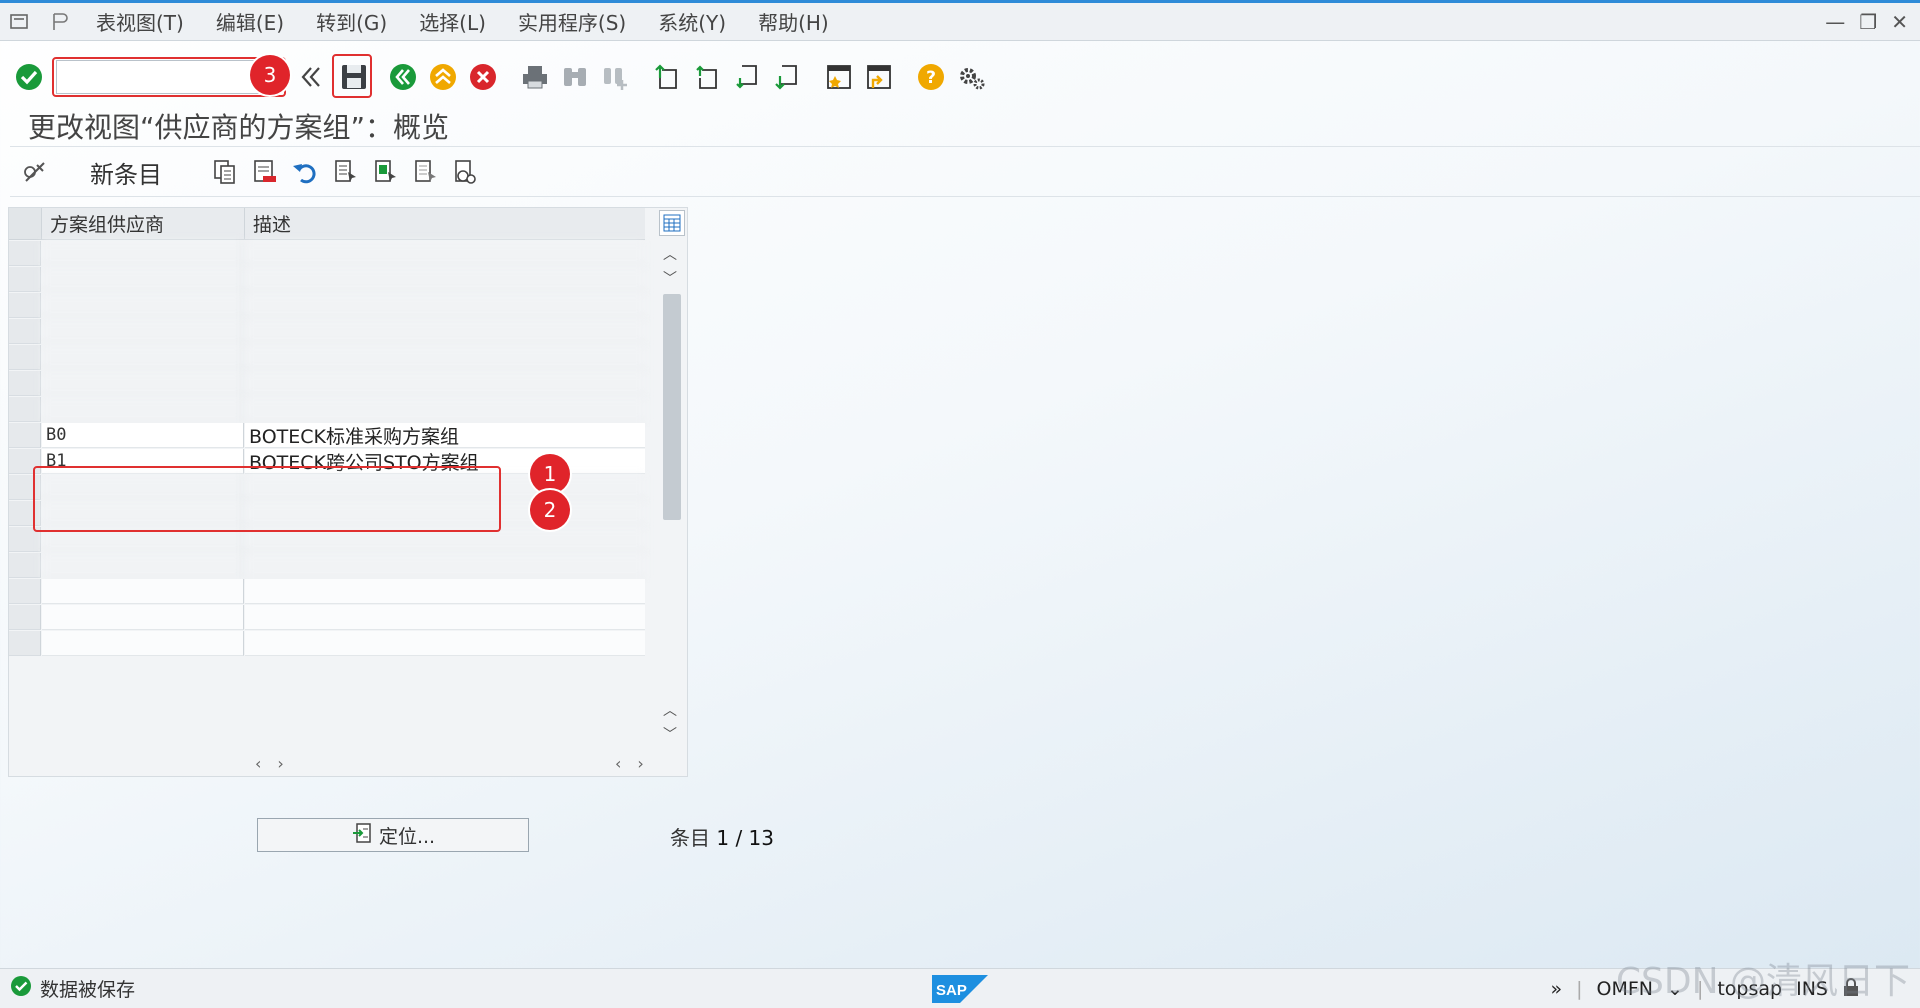 The height and width of the screenshot is (1008, 1920). Describe the element at coordinates (351, 22) in the screenshot. I see `menu-goto: 转到(G)` at that location.